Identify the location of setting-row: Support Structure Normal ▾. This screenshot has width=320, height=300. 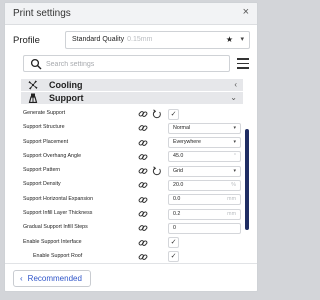
(131, 128).